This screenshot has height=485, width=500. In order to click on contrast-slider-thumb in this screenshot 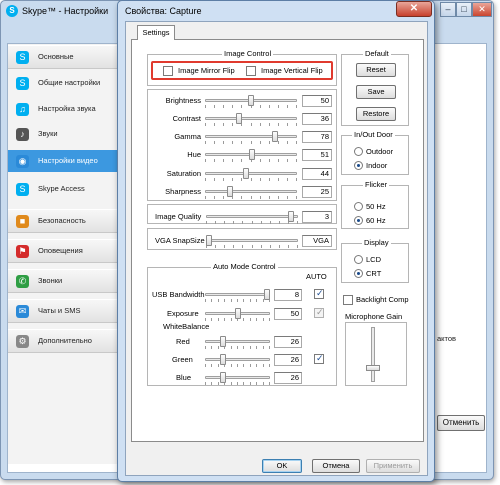, I will do `click(239, 118)`.